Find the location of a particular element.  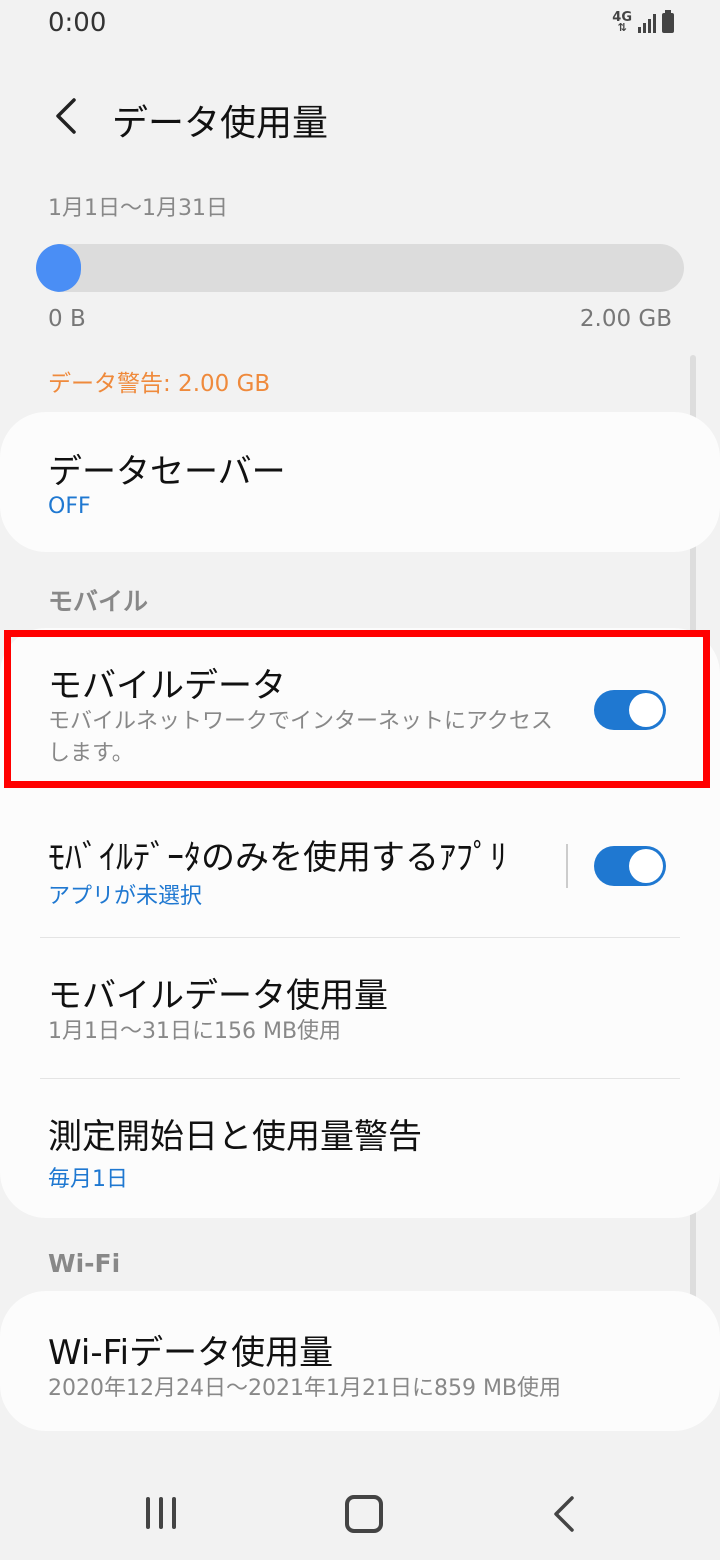

billing-cycle-subtitle: 毎月1日 is located at coordinates (88, 1179).